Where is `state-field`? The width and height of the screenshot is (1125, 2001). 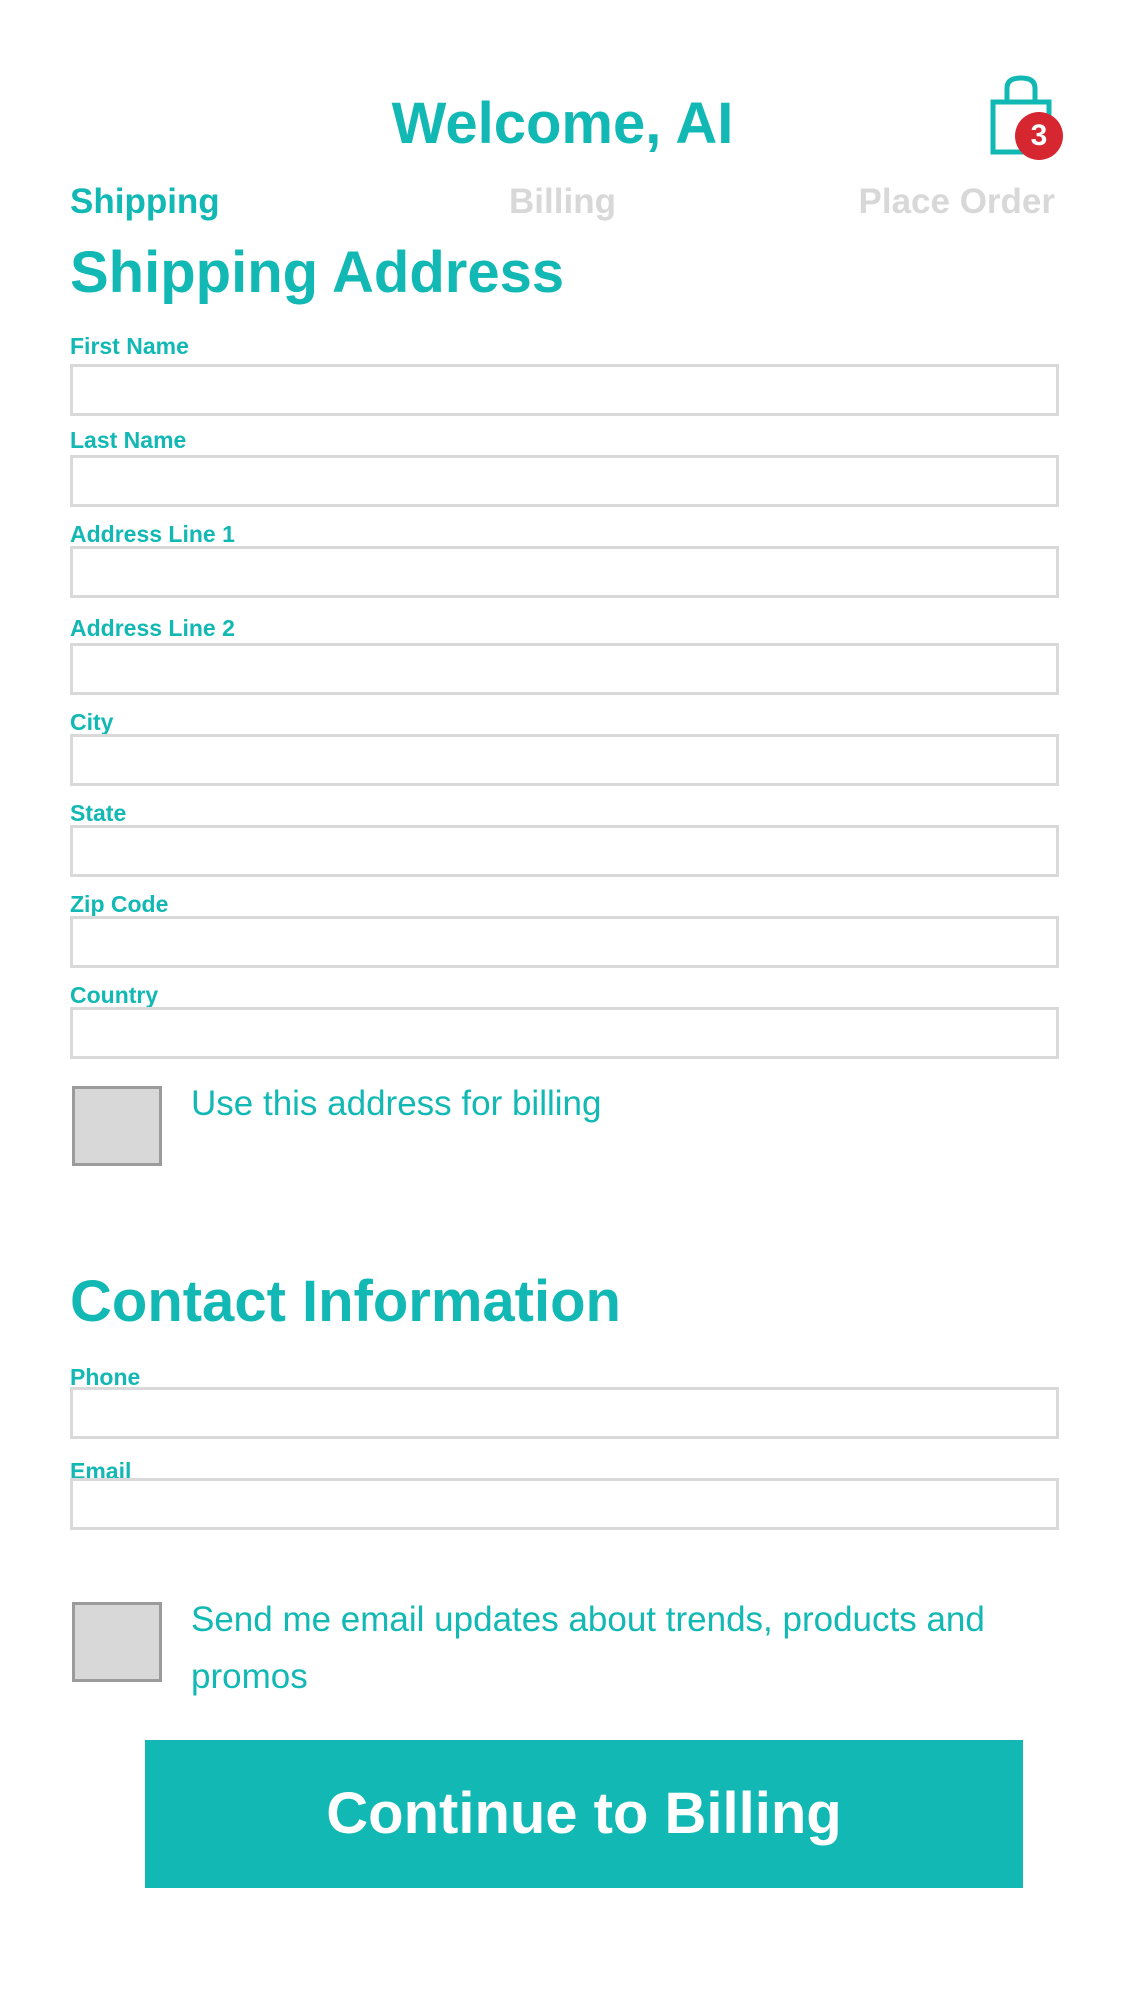
state-field is located at coordinates (564, 851).